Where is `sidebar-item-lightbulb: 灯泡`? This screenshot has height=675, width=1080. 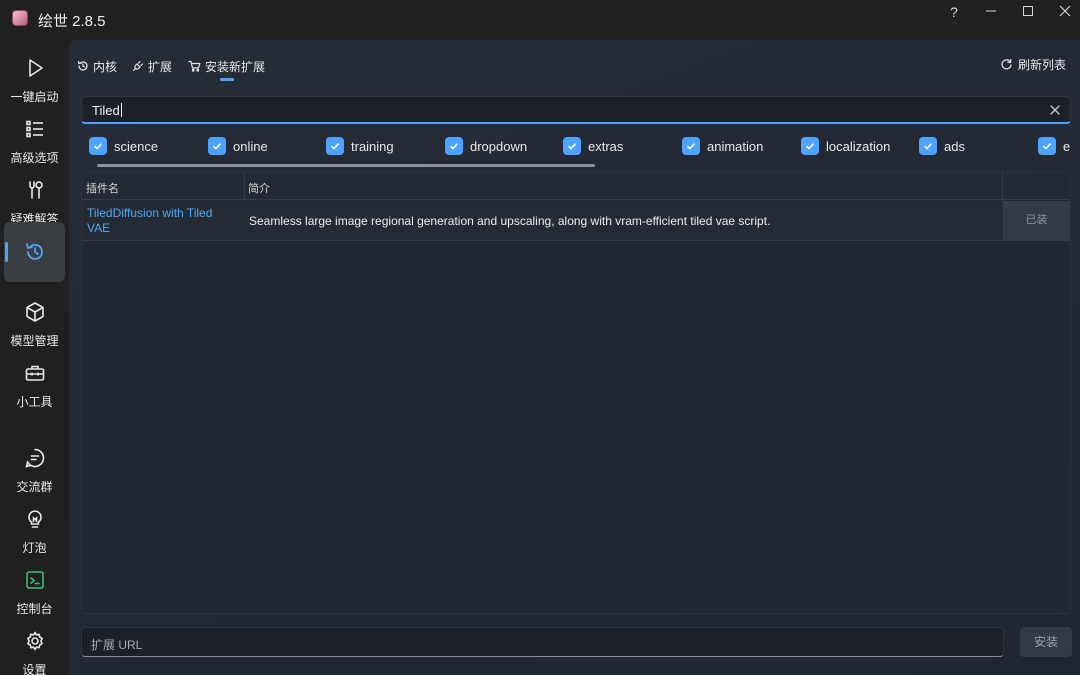 sidebar-item-lightbulb: 灯泡 is located at coordinates (34, 526).